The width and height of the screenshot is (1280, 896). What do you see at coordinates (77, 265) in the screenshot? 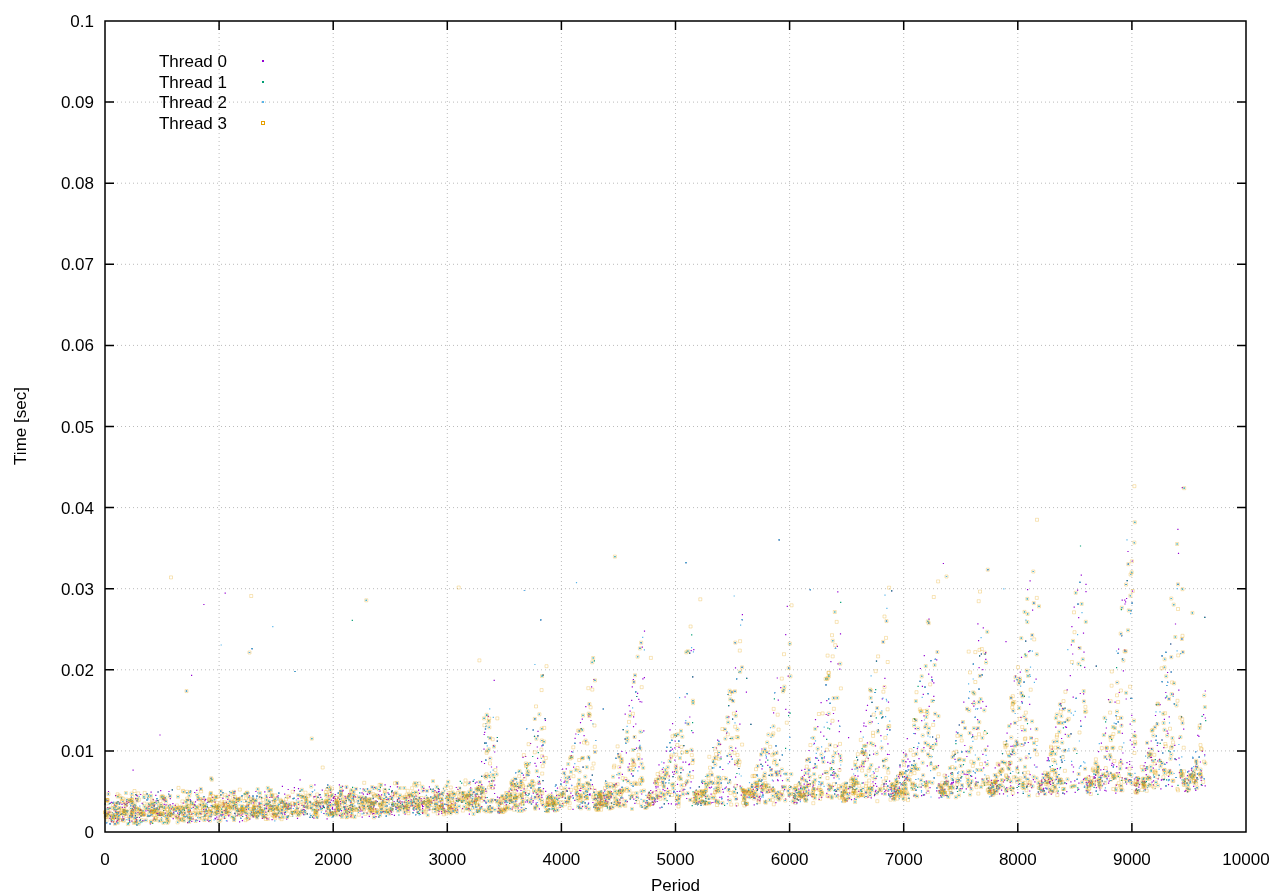
I see `y-tick-label: 0.07` at bounding box center [77, 265].